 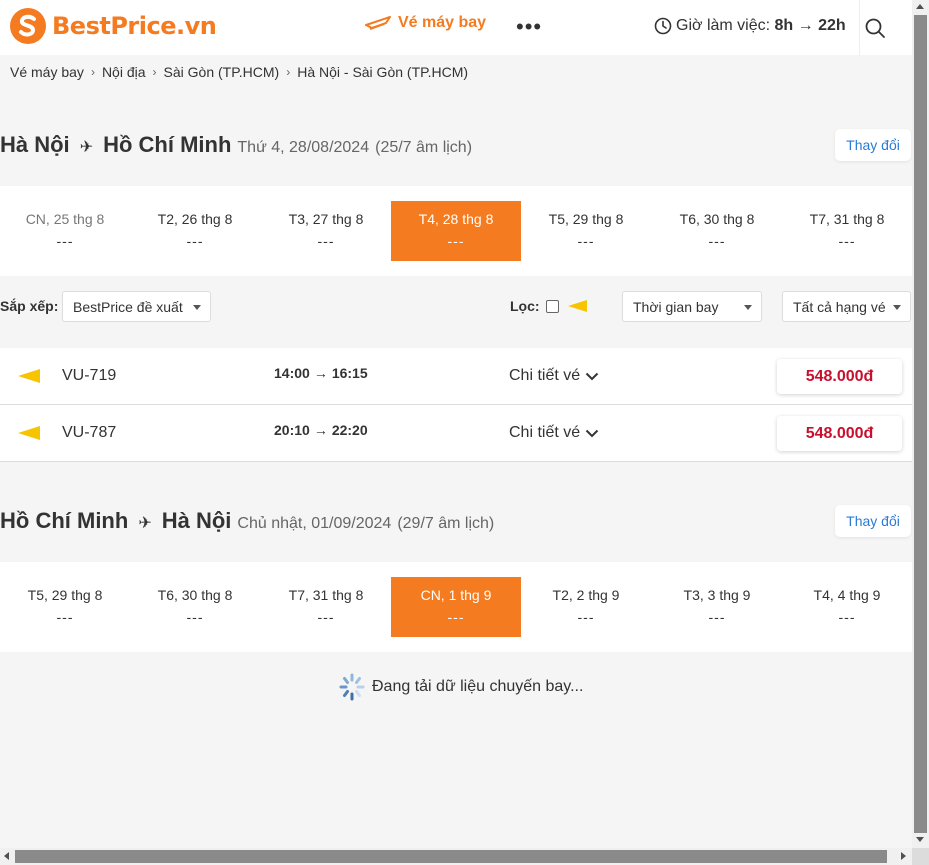 I want to click on return-date: Chủ nhật, 01/09/2024, so click(x=314, y=523).